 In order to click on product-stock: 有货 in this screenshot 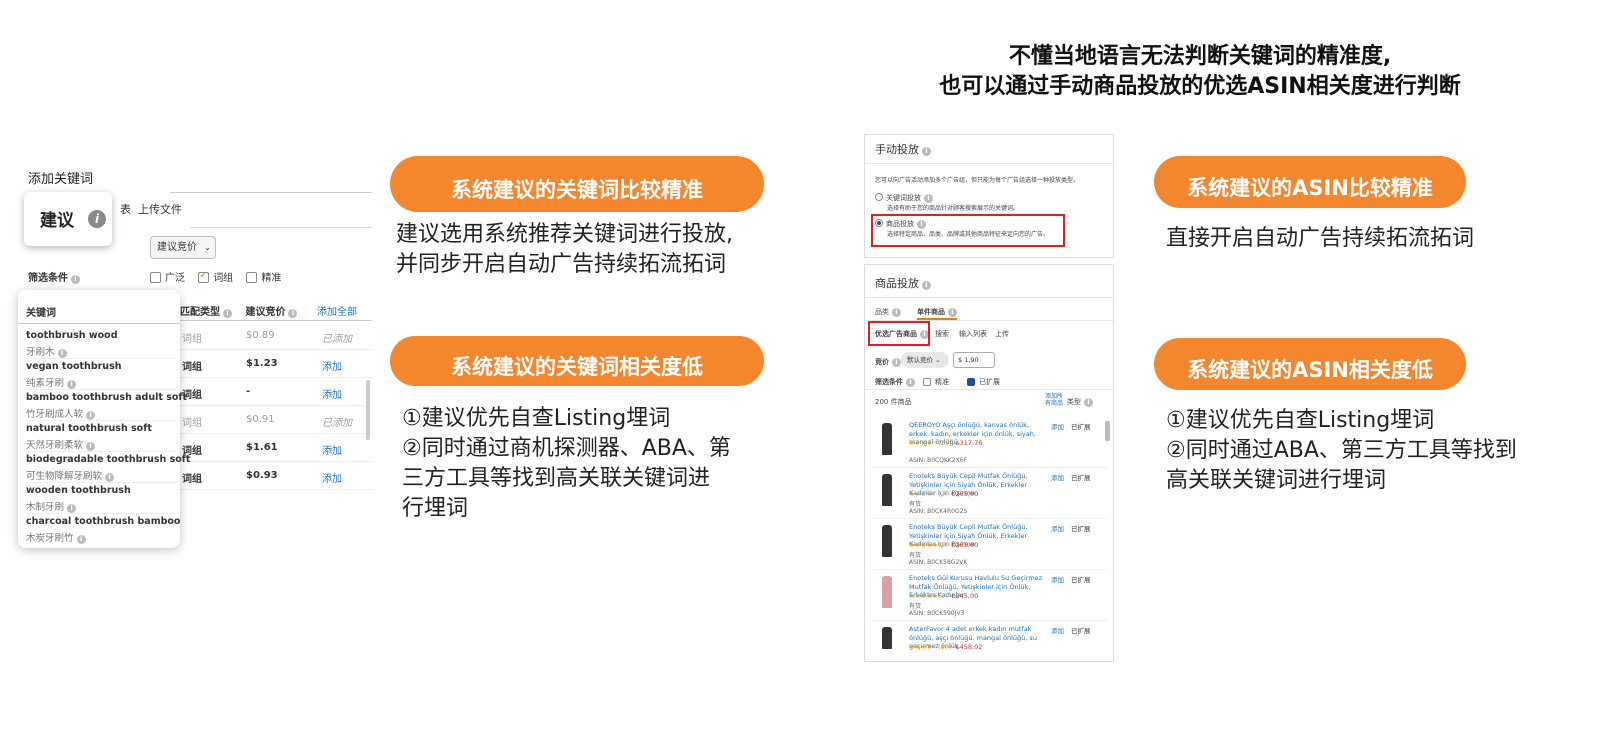, I will do `click(915, 606)`.